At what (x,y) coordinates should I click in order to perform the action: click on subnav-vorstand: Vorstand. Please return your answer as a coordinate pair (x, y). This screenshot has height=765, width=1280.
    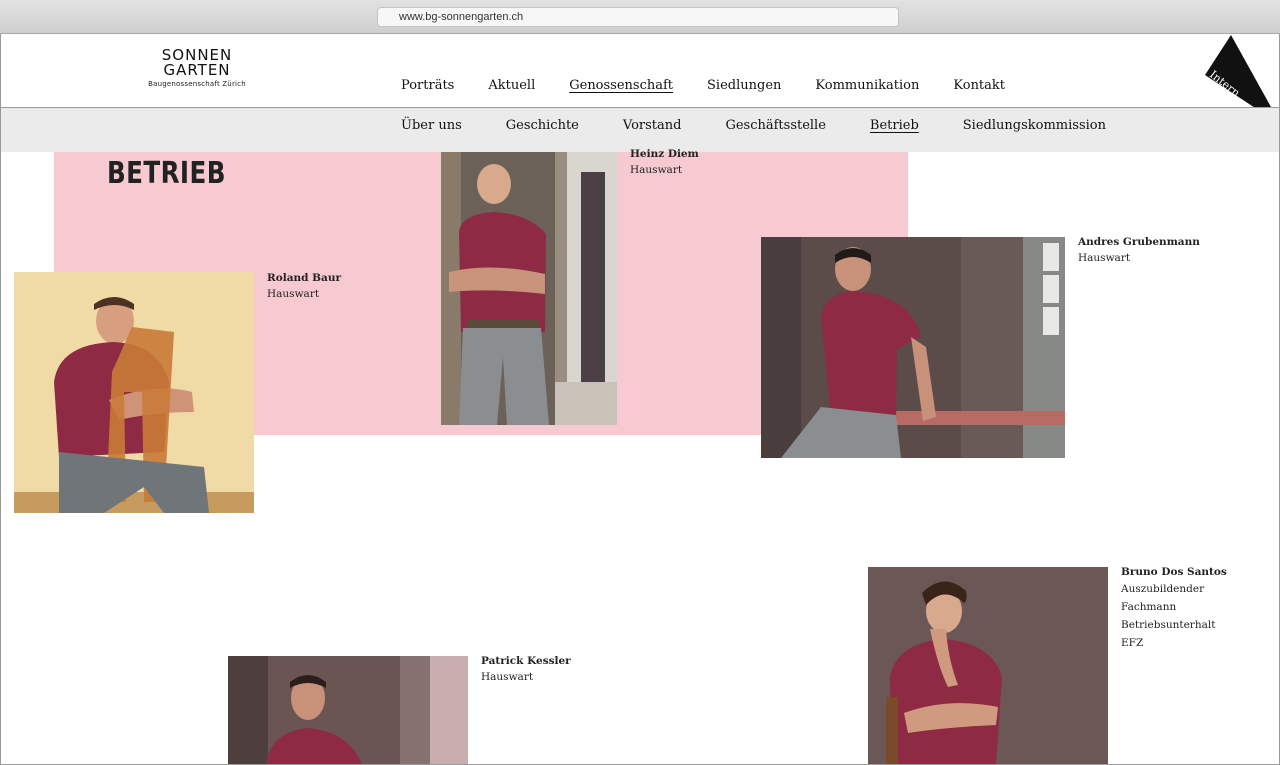
    Looking at the image, I should click on (652, 125).